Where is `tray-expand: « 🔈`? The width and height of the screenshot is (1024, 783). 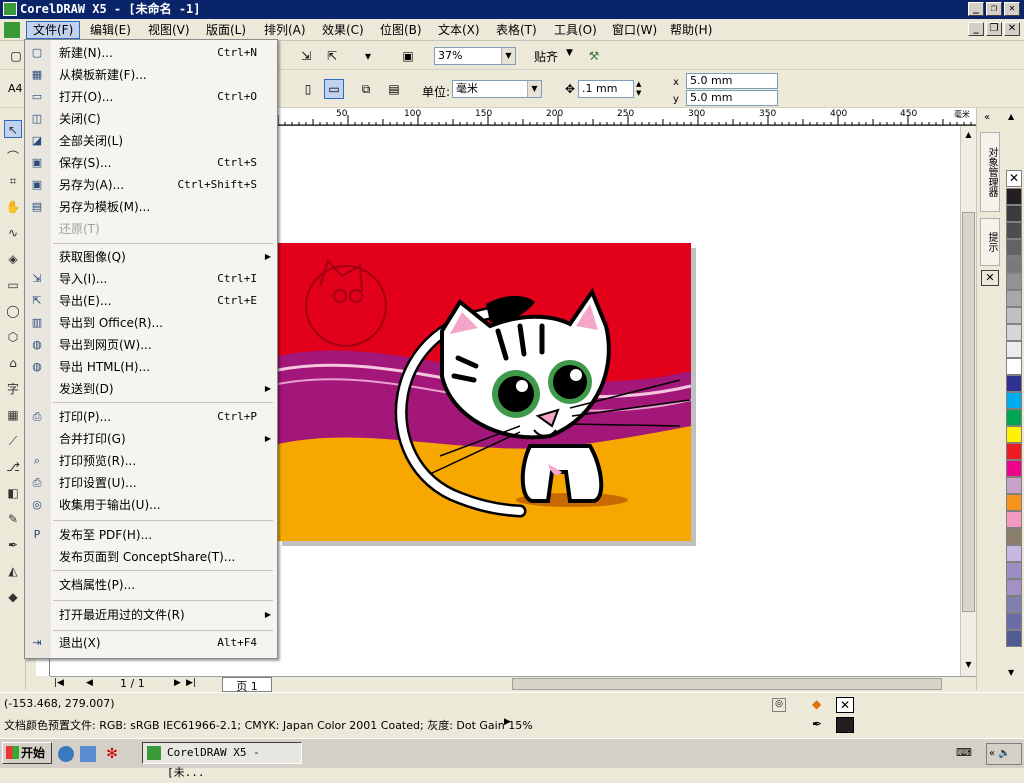
tray-expand: « 🔈 is located at coordinates (1004, 754).